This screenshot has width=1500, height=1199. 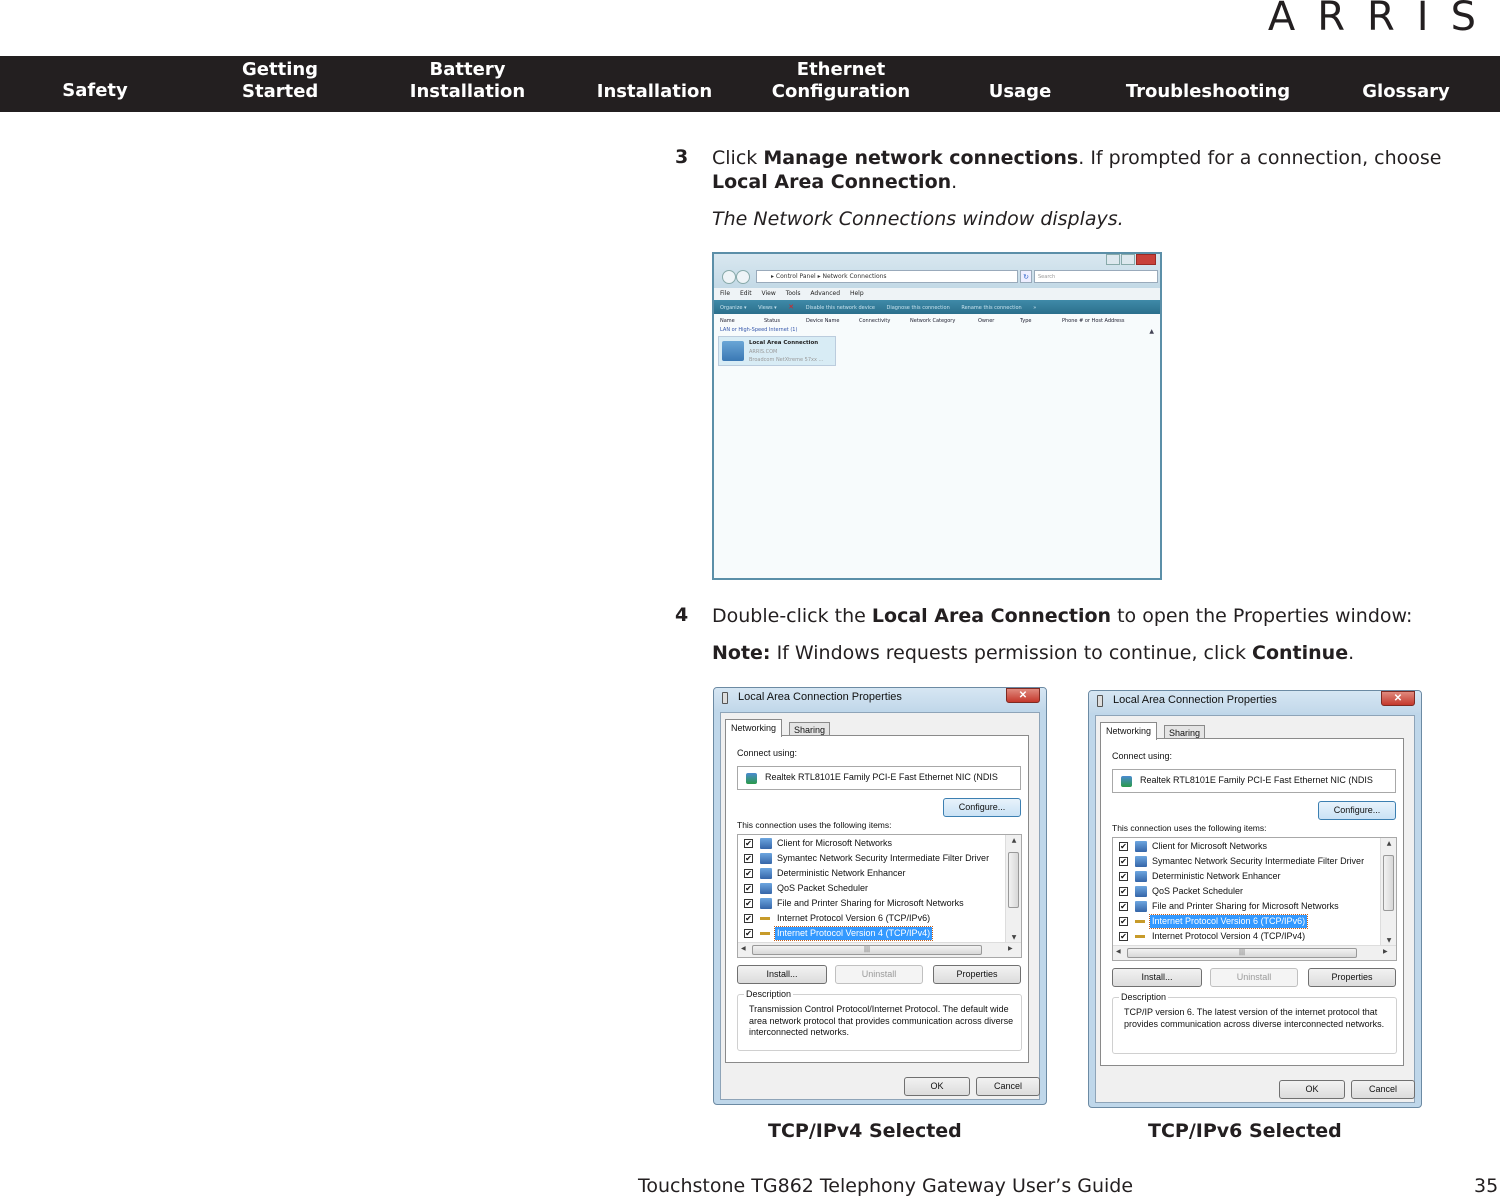 I want to click on close-icon, so click(x=1146, y=259).